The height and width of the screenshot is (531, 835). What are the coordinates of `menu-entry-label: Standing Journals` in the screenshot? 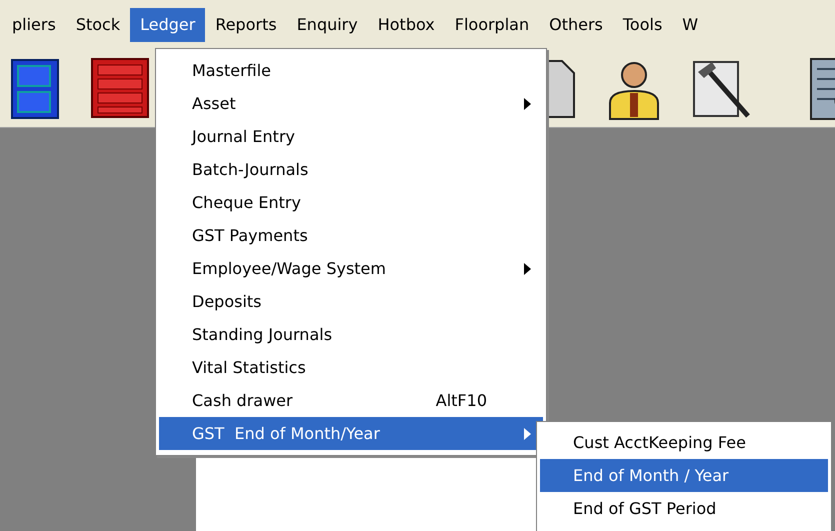 It's located at (262, 335).